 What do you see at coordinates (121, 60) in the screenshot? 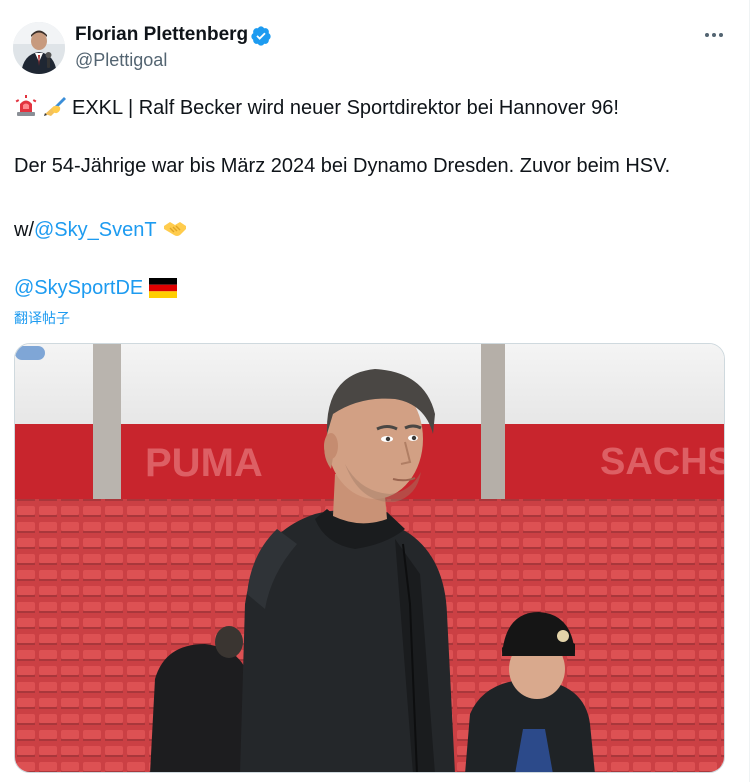
I see `author-handle: @Plettigoal` at bounding box center [121, 60].